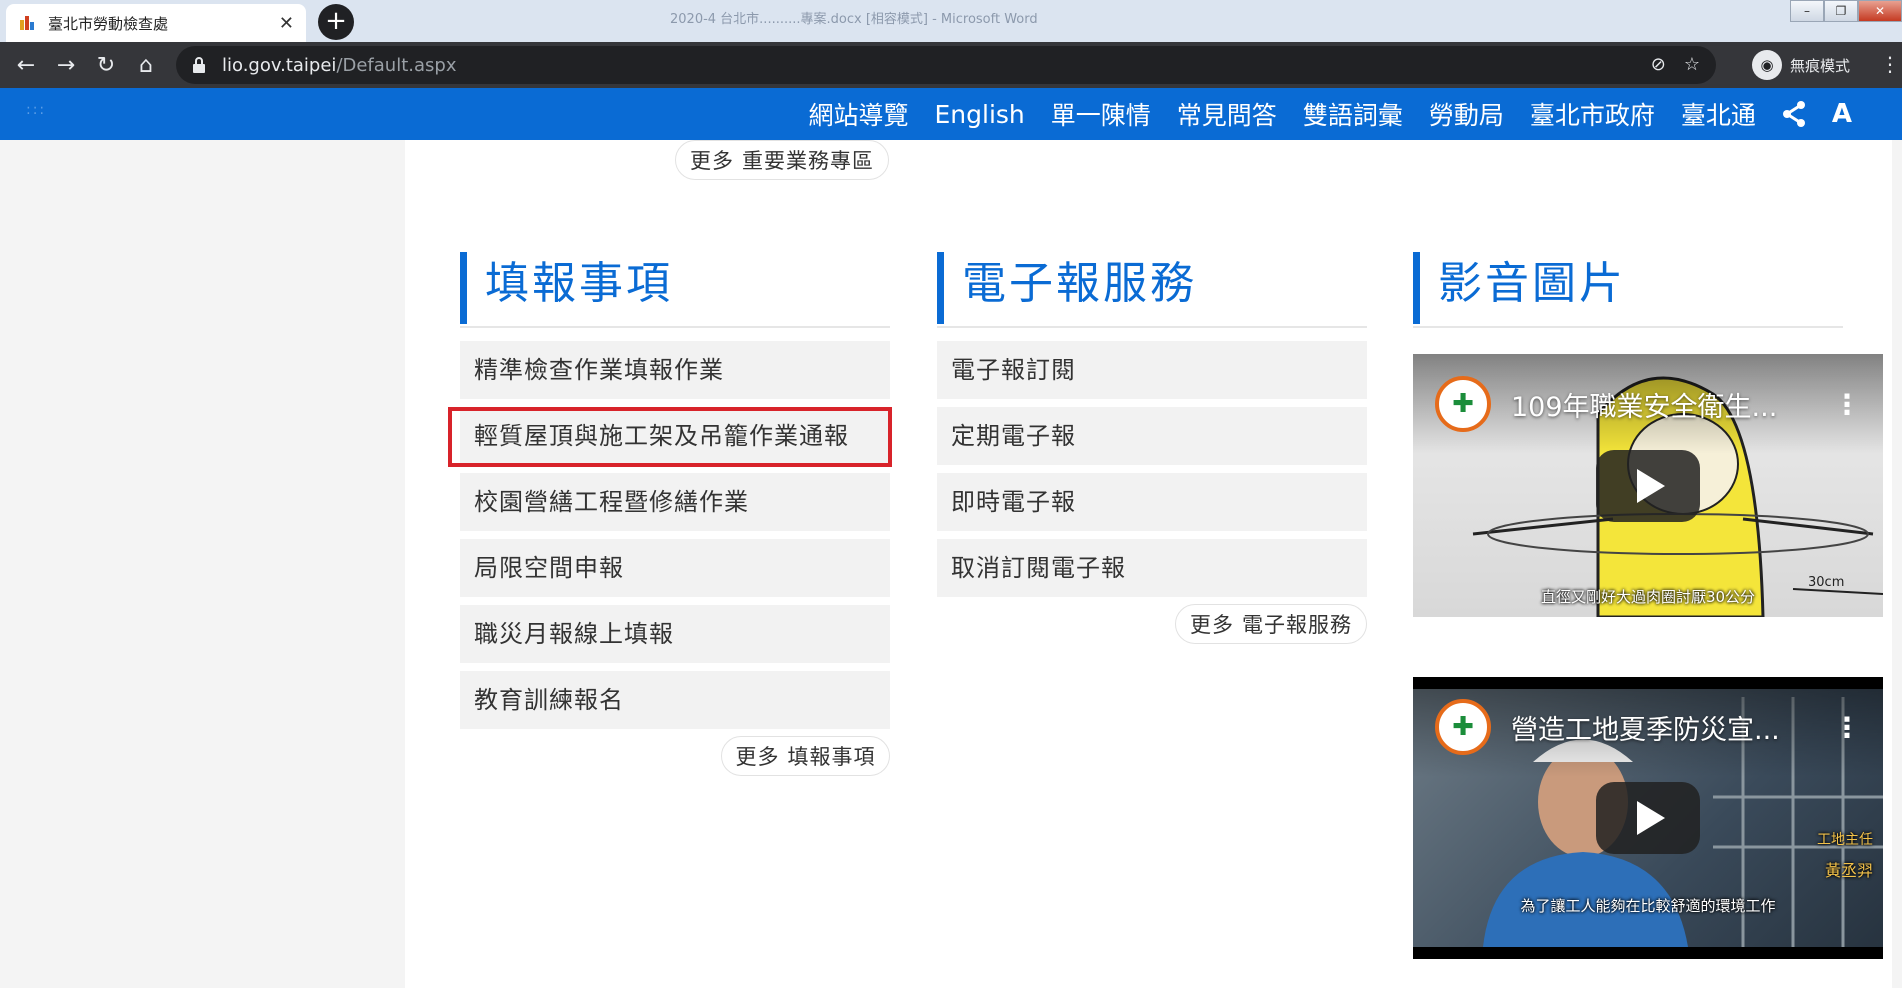 Image resolution: width=1902 pixels, height=988 pixels. Describe the element at coordinates (1519, 288) in the screenshot. I see `section-title-media: 影音圖片` at that location.